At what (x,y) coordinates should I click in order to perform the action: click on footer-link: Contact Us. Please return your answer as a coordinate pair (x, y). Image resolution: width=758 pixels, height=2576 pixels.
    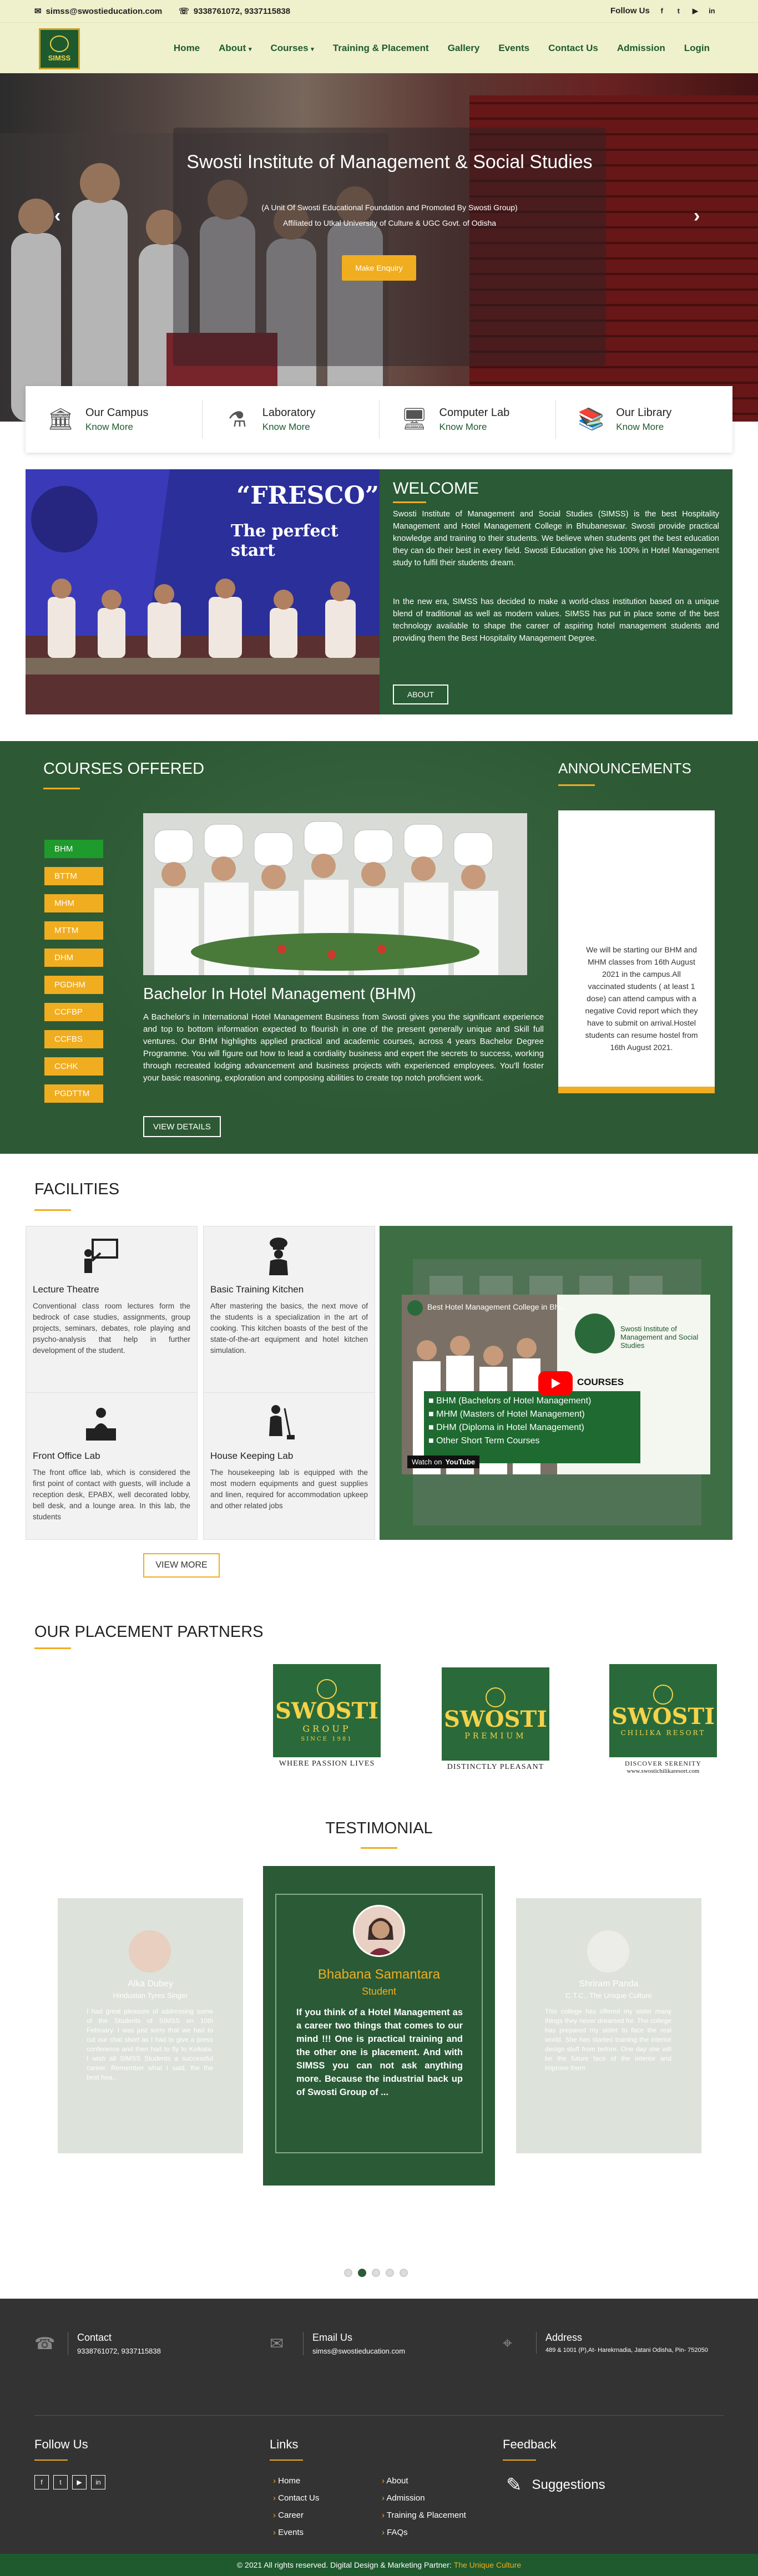
    Looking at the image, I should click on (296, 2498).